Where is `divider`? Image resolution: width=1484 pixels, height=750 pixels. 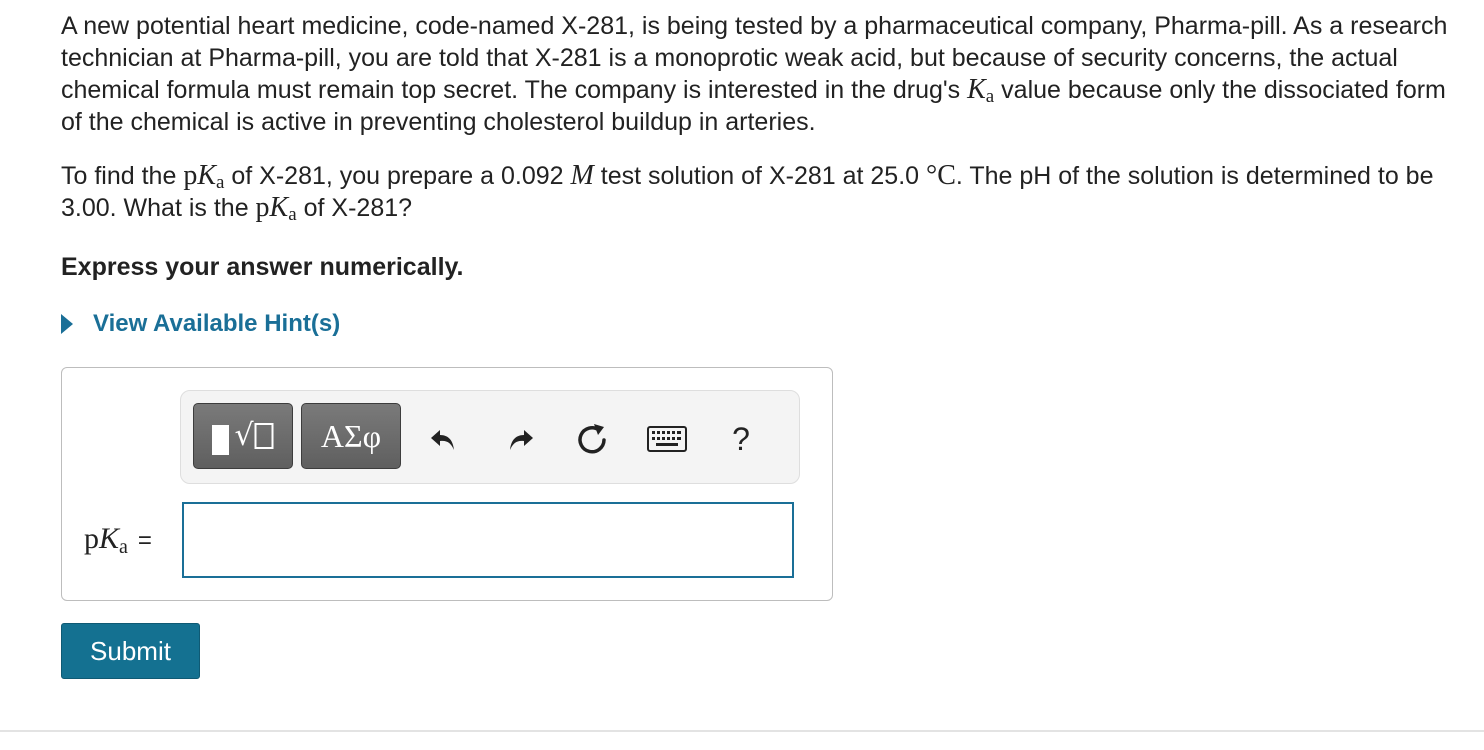 divider is located at coordinates (742, 731).